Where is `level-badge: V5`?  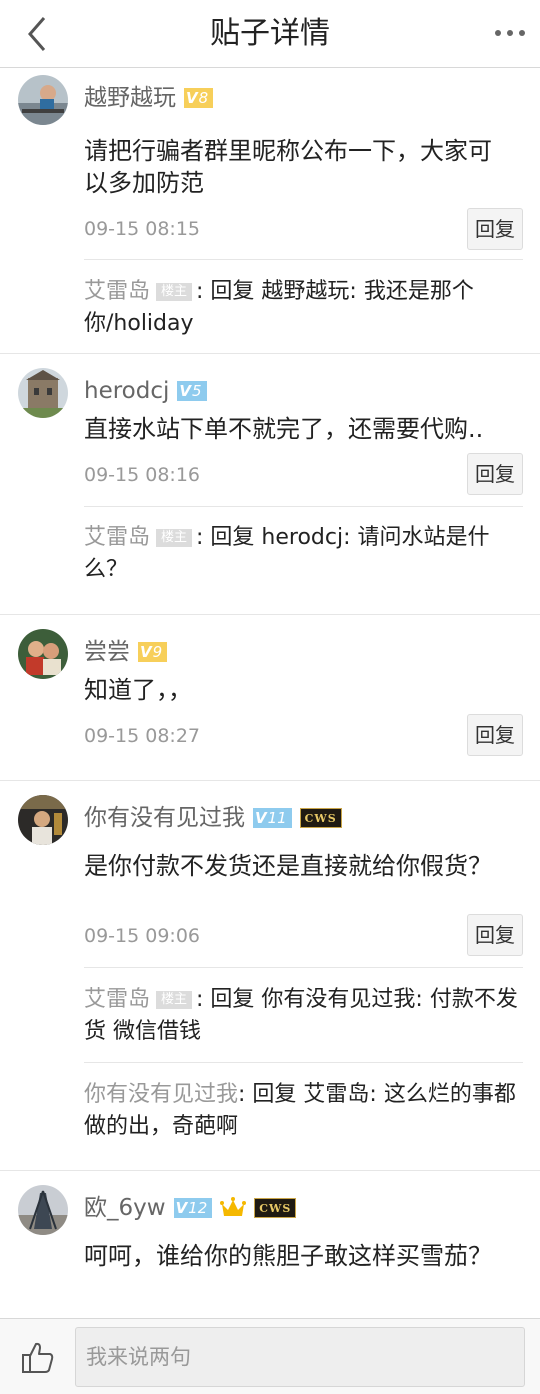 level-badge: V5 is located at coordinates (192, 391).